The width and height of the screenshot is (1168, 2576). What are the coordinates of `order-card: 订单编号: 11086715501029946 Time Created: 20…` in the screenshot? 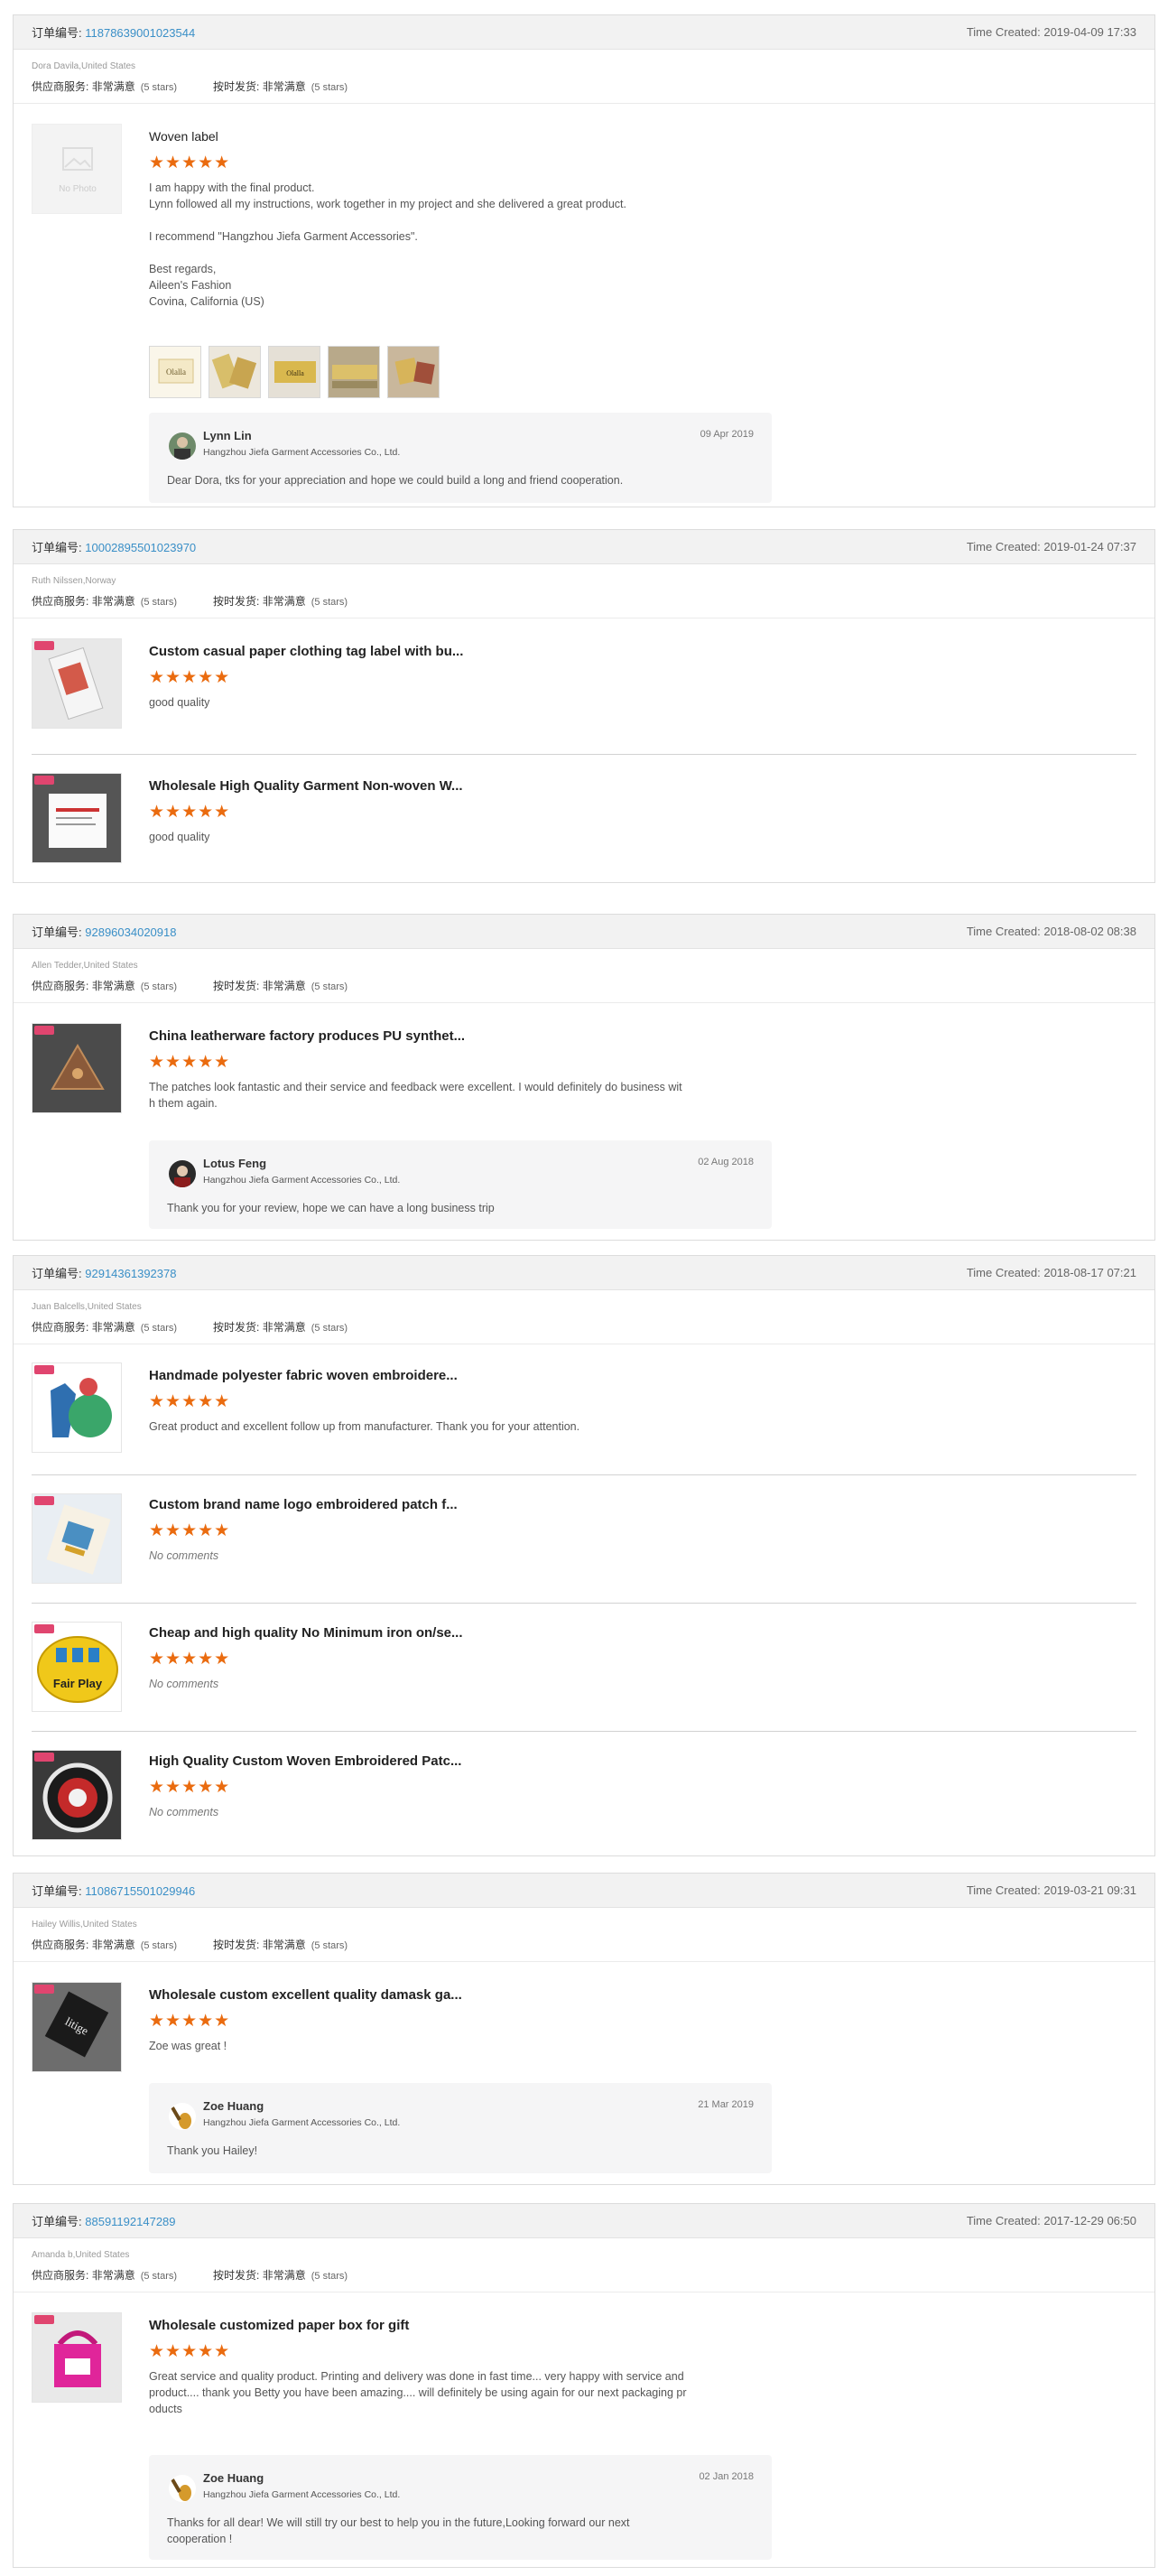 It's located at (584, 2029).